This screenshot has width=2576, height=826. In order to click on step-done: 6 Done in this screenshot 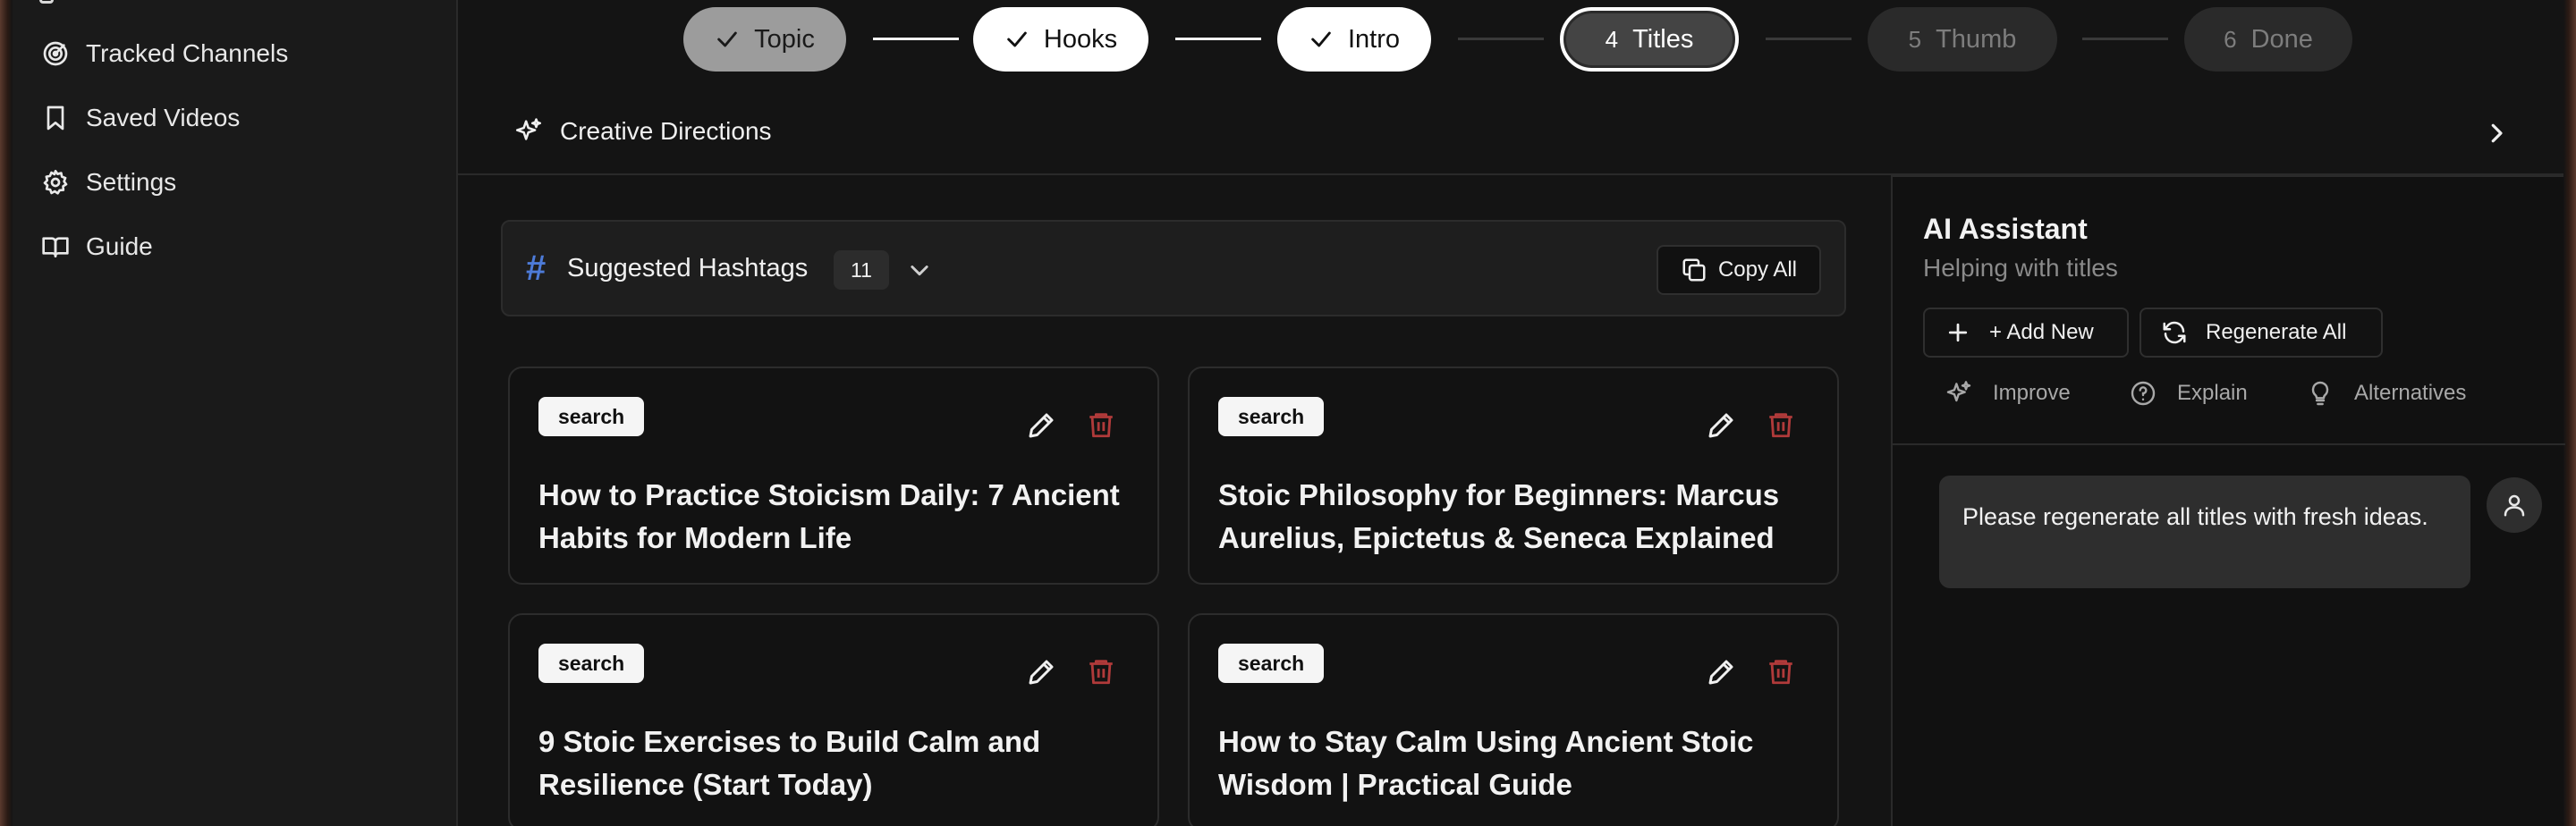, I will do `click(2268, 39)`.